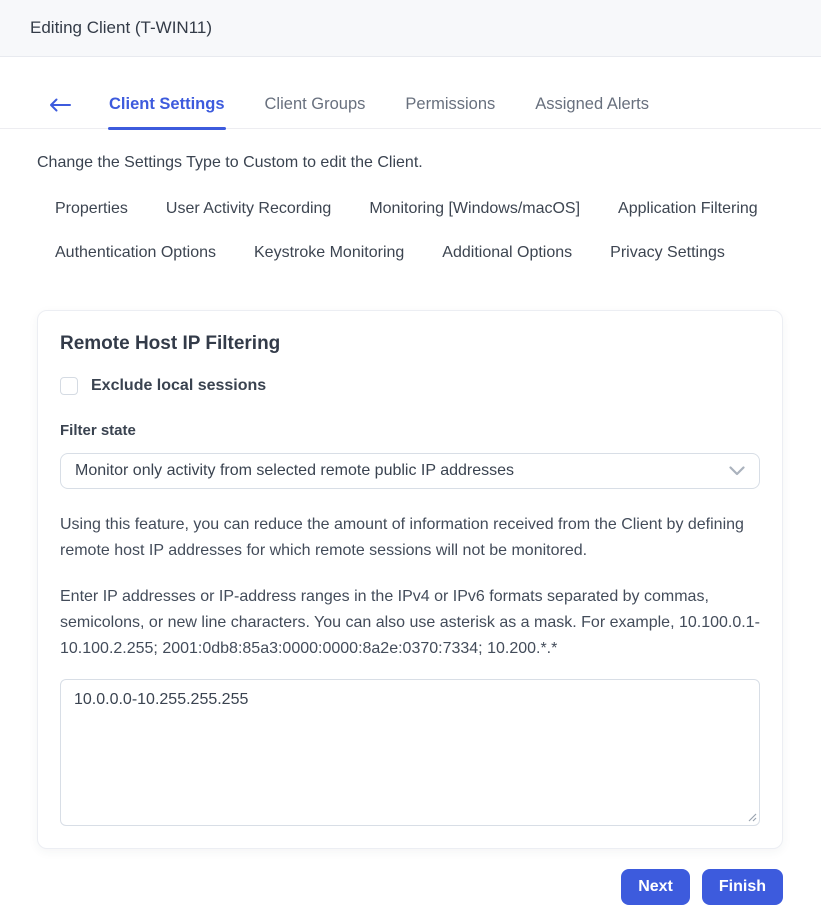 The height and width of the screenshot is (922, 821). I want to click on subtab-additional-options: Additional Options, so click(507, 253).